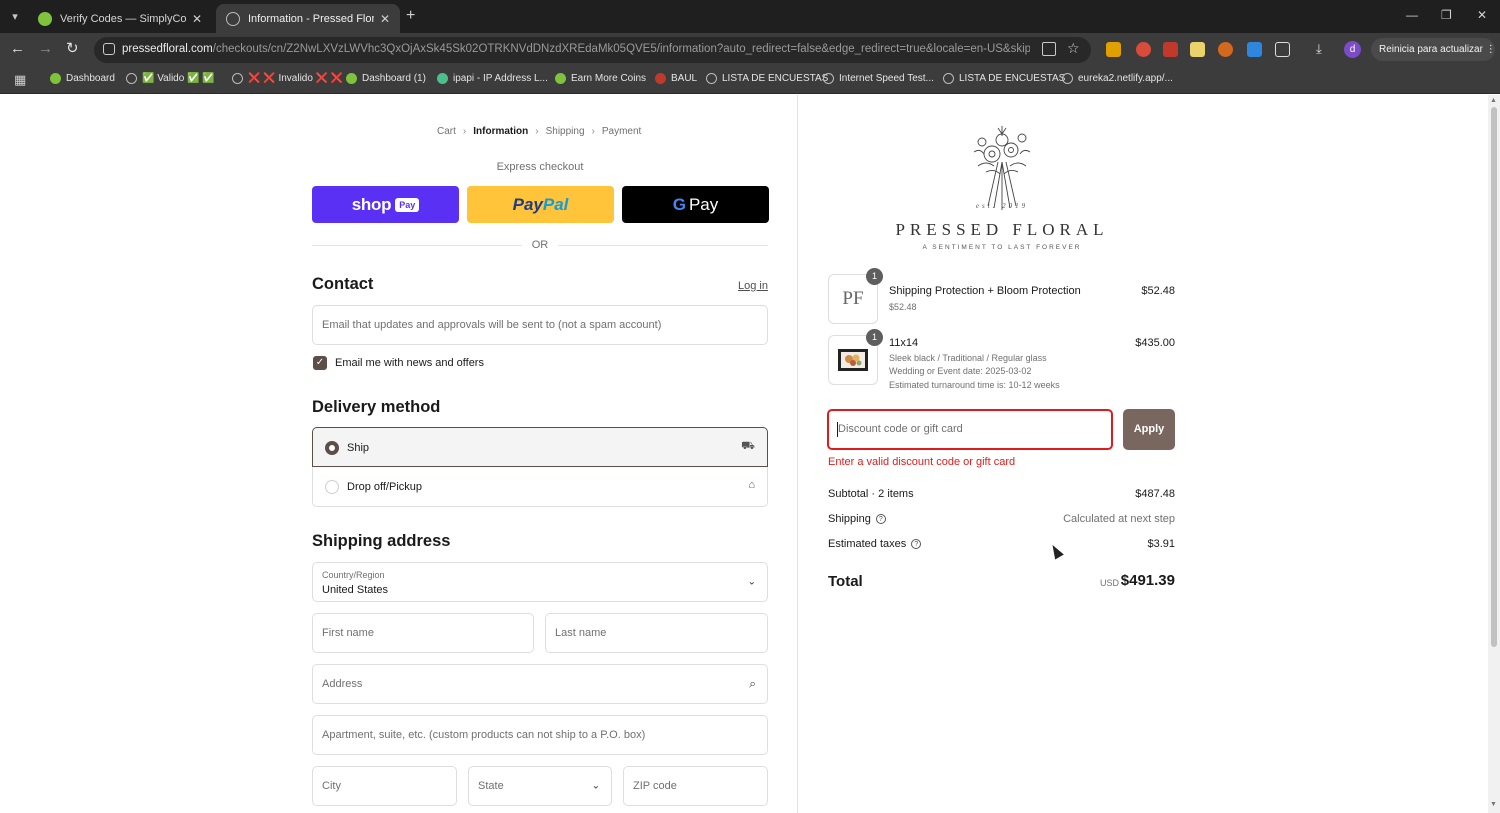 This screenshot has width=1500, height=813. What do you see at coordinates (900, 429) in the screenshot?
I see `discount-placeholder: Discount code or gift card` at bounding box center [900, 429].